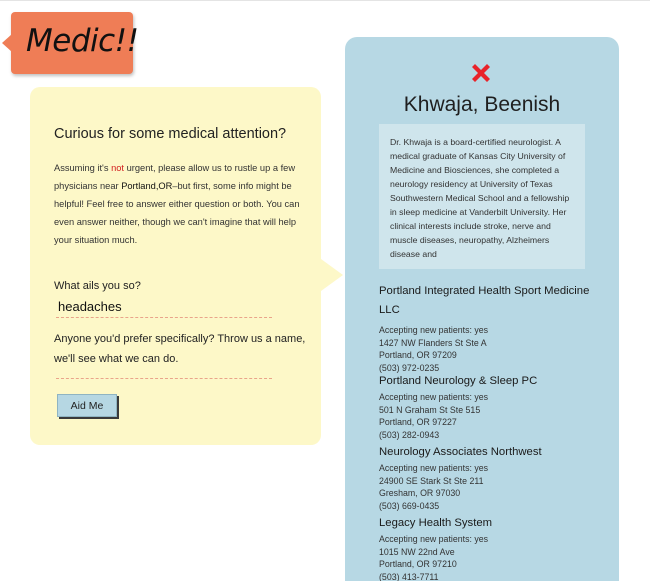 This screenshot has width=650, height=581. I want to click on practice-city: Portland, OR 97227, so click(418, 422).